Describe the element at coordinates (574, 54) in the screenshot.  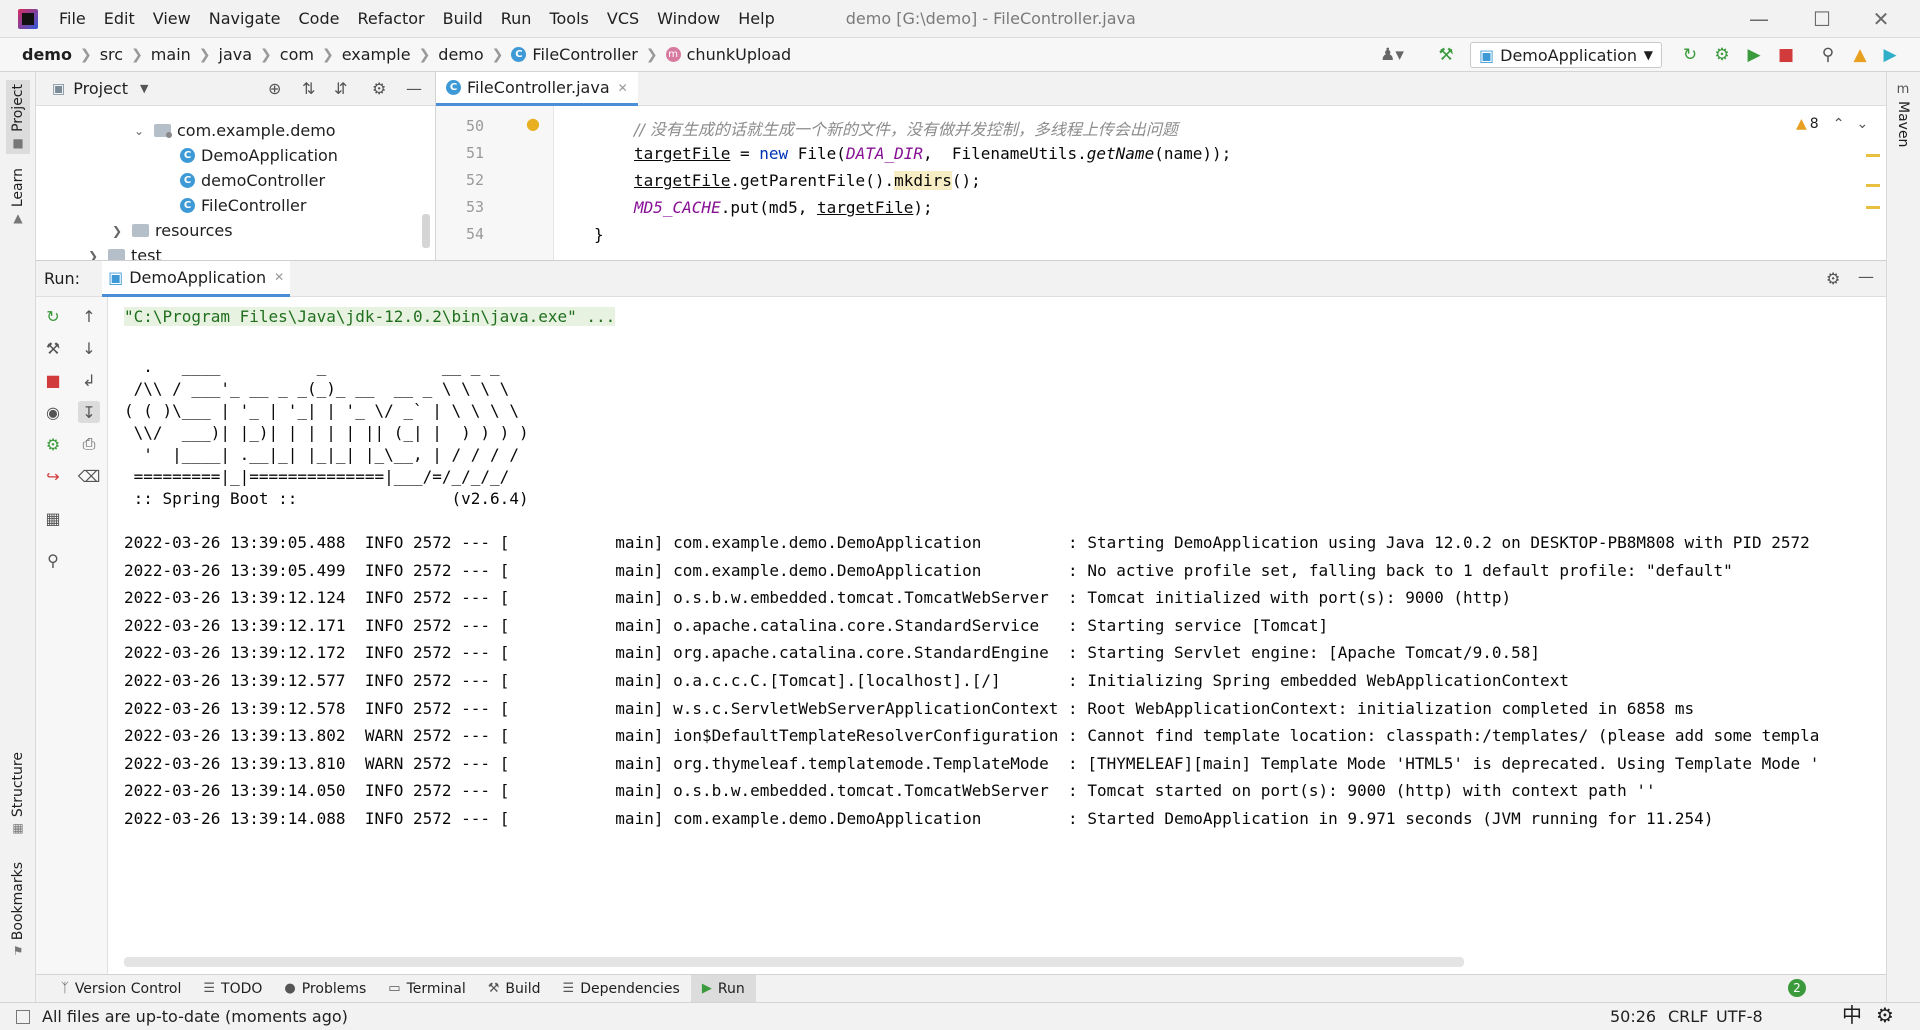
I see `breadcrumb-filecontroller: C FileController` at that location.